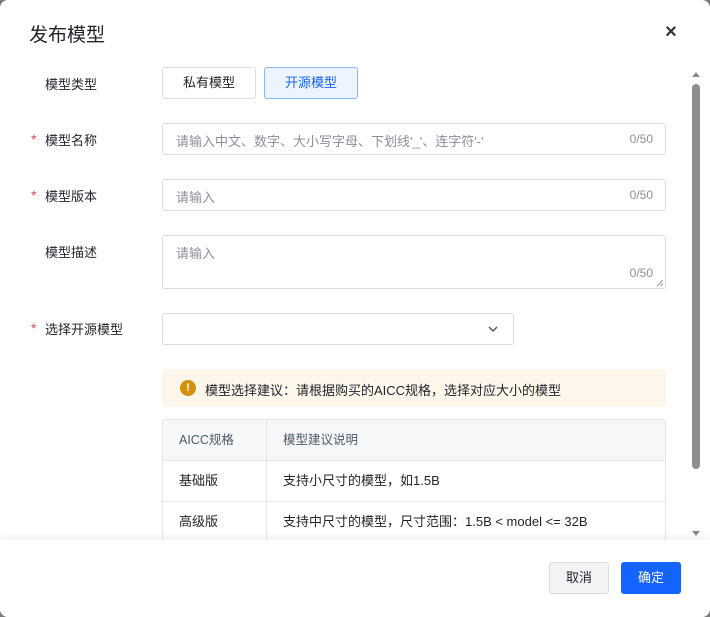  I want to click on private-model-option: 私有模型, so click(209, 83).